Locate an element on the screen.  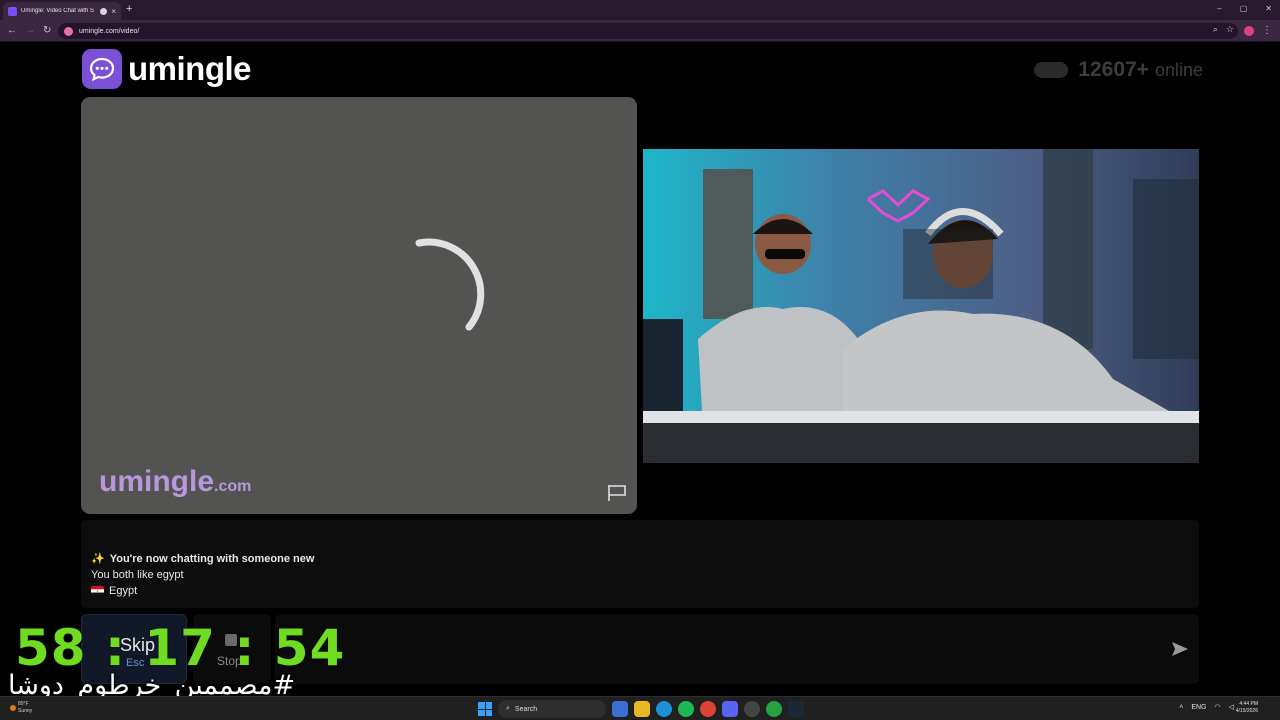
recording-indicator-icon is located at coordinates (104, 11).